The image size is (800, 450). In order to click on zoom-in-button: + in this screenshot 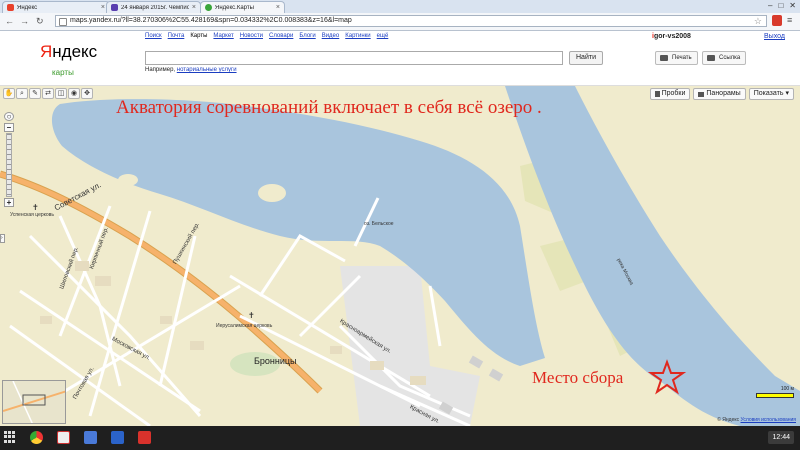, I will do `click(9, 202)`.